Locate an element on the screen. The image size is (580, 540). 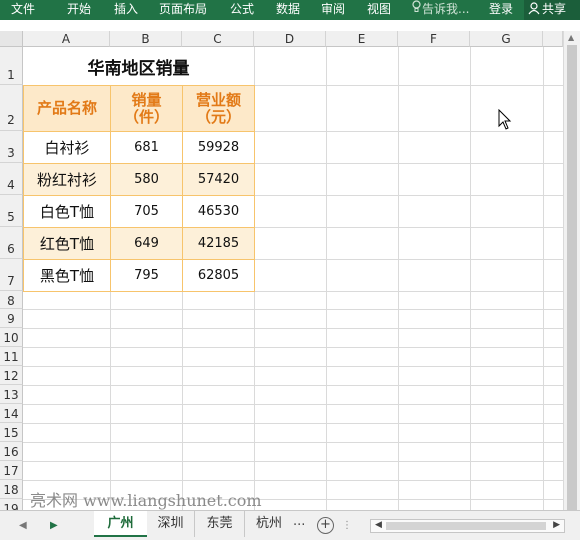
data-cell: 705 is located at coordinates (146, 211).